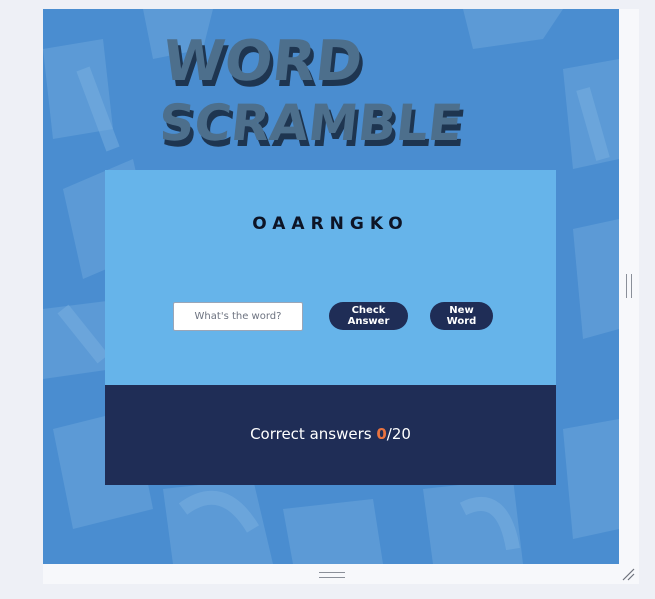  What do you see at coordinates (381, 434) in the screenshot?
I see `score-correct-count: 0` at bounding box center [381, 434].